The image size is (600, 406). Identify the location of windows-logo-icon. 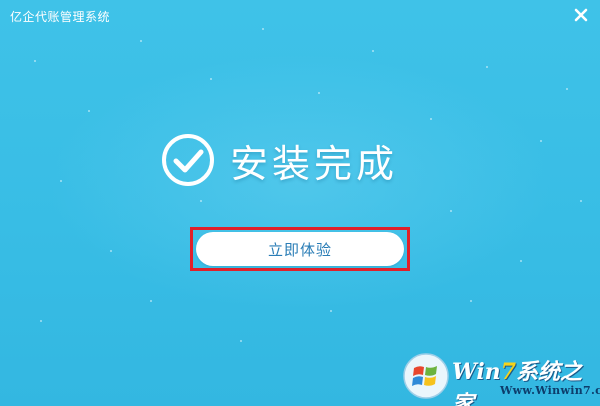
(426, 376).